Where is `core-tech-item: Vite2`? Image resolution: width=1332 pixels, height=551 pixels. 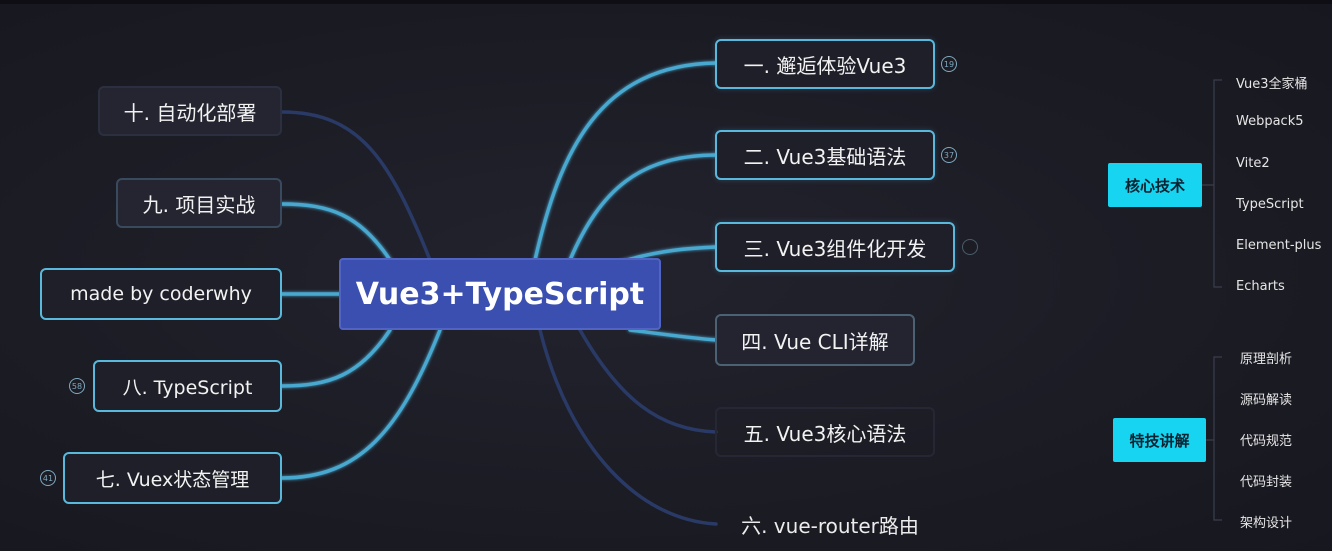
core-tech-item: Vite2 is located at coordinates (1253, 163).